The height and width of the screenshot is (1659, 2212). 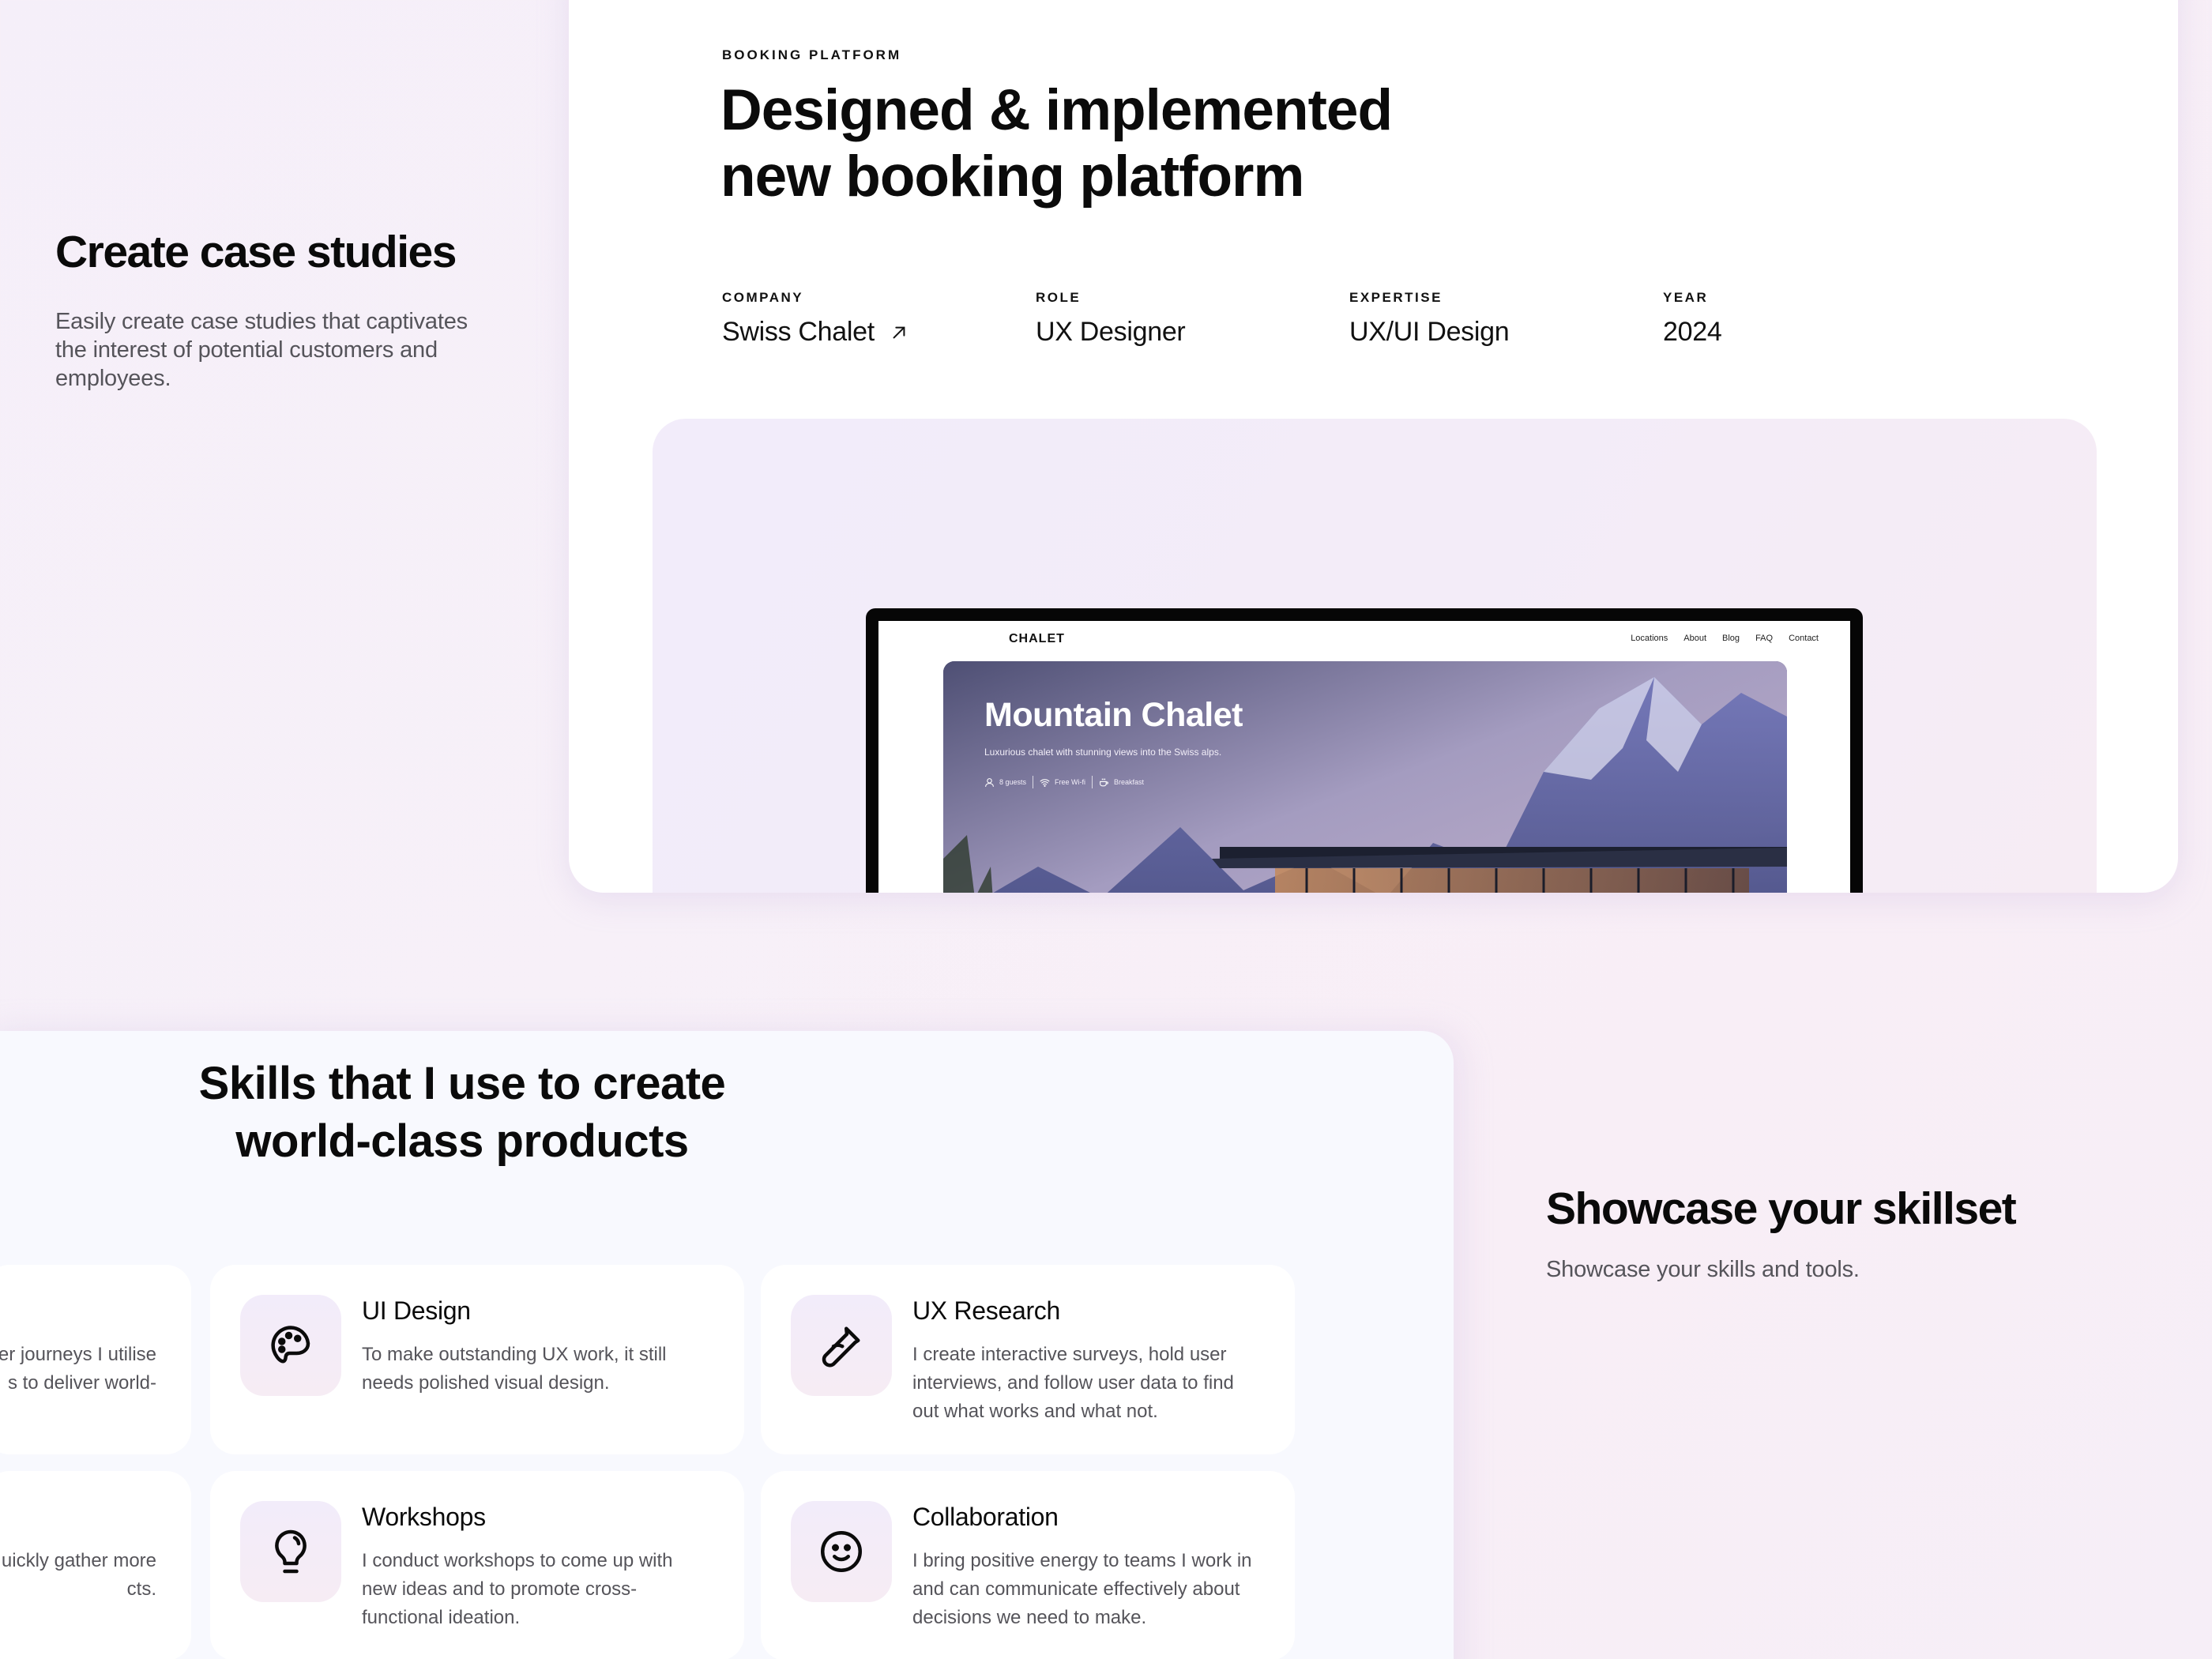 What do you see at coordinates (78, 1561) in the screenshot?
I see `skill-description-line: uickly gather more` at bounding box center [78, 1561].